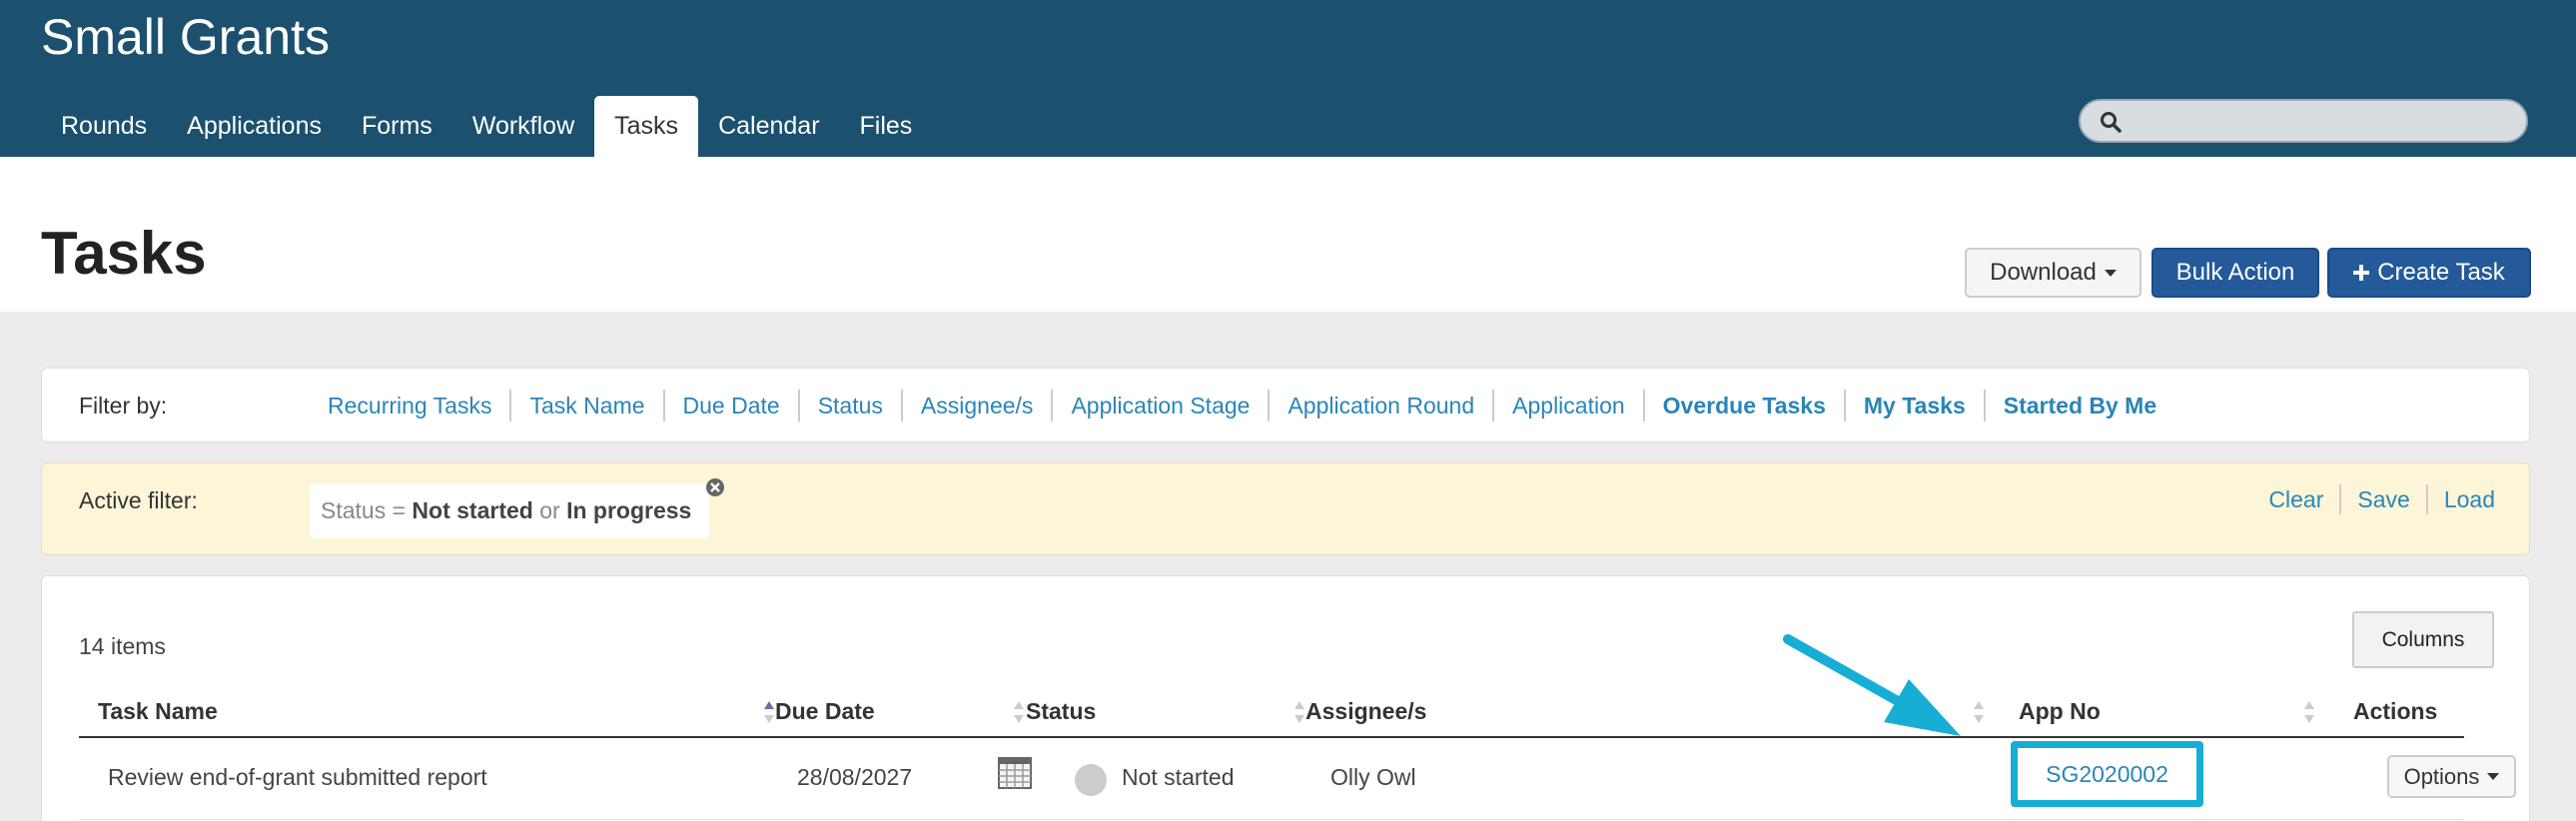 This screenshot has height=821, width=2576. Describe the element at coordinates (2423, 639) in the screenshot. I see `columns-button: Columns` at that location.